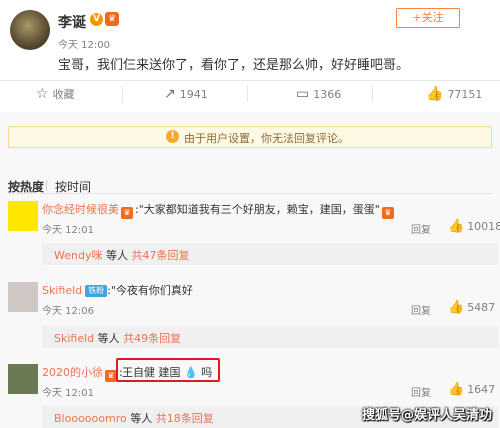 The width and height of the screenshot is (500, 428). Describe the element at coordinates (465, 94) in the screenshot. I see `like-count: 77151` at that location.